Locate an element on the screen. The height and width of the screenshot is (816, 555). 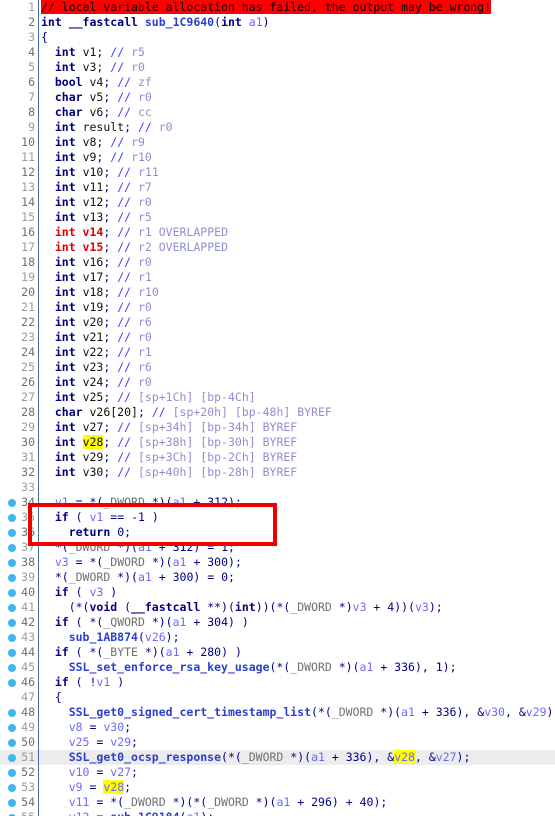
code-line: 17 int v15; // r2 OVERLAPPED is located at coordinates (277, 247).